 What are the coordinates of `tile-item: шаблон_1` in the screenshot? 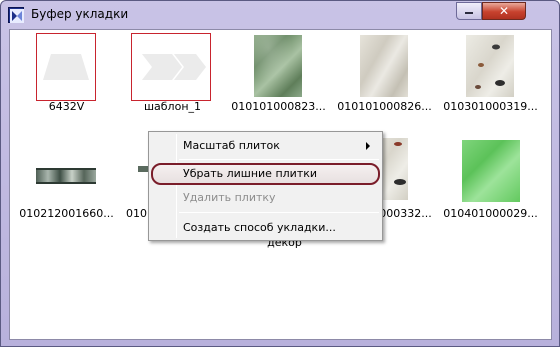 It's located at (172, 81).